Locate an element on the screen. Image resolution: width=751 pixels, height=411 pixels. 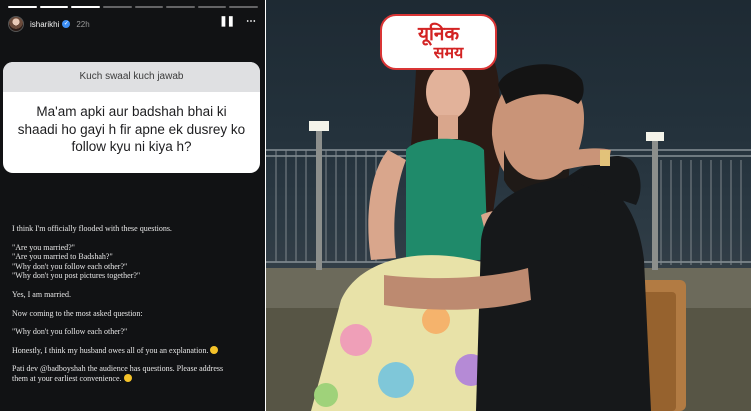
pause-icon: ❚❚ is located at coordinates (227, 21).